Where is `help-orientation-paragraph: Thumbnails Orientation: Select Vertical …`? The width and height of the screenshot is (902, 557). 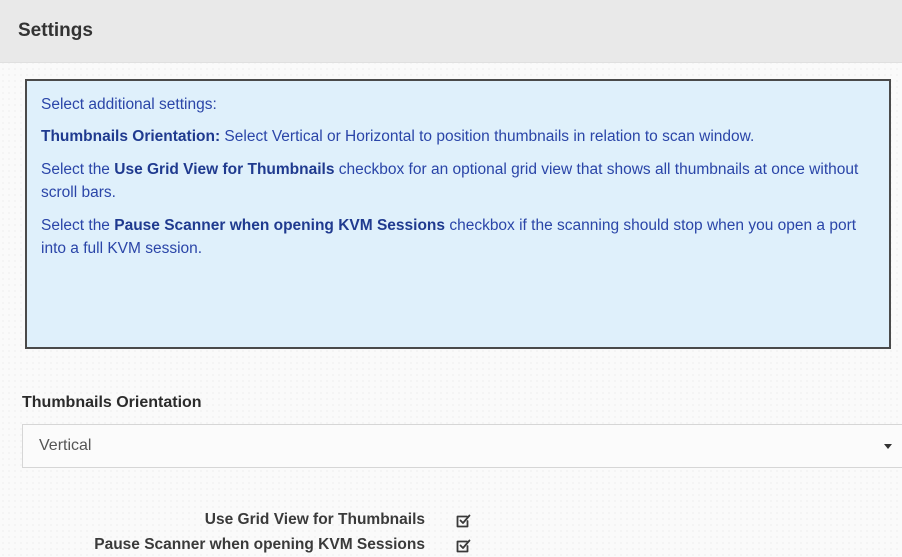
help-orientation-paragraph: Thumbnails Orientation: Select Vertical … is located at coordinates (458, 136).